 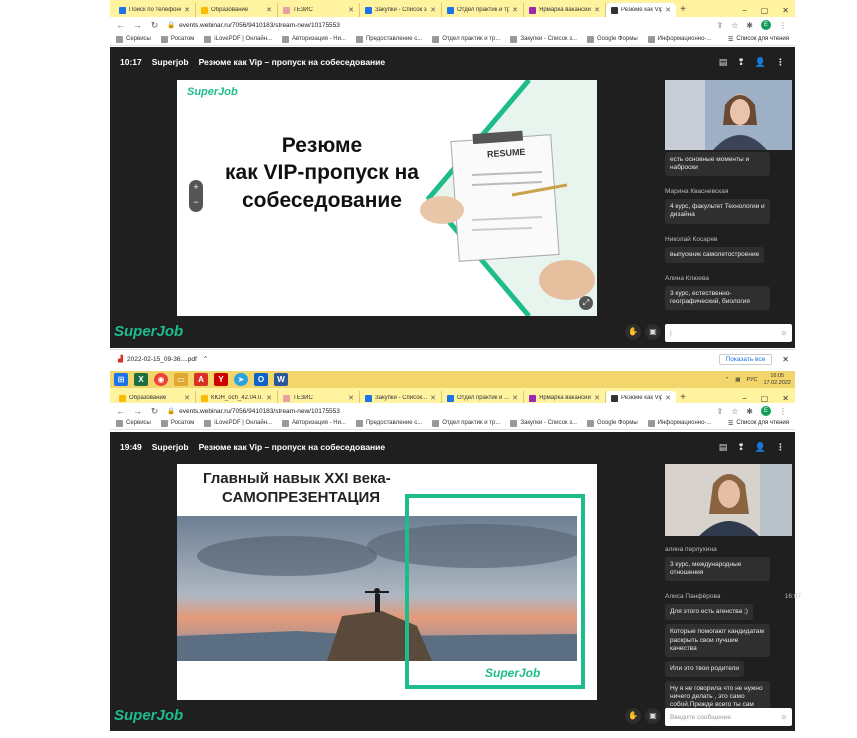 What do you see at coordinates (196, 202) in the screenshot?
I see `zoom-out-icon: −` at bounding box center [196, 202].